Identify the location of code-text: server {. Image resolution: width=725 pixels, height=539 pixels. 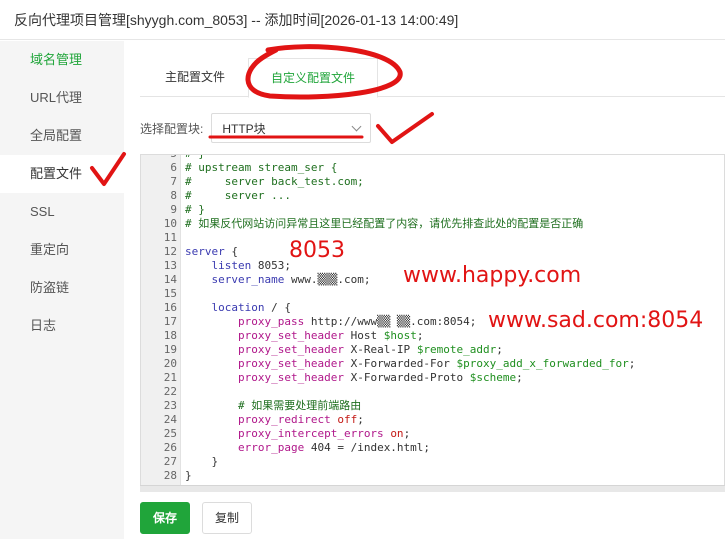
(211, 251).